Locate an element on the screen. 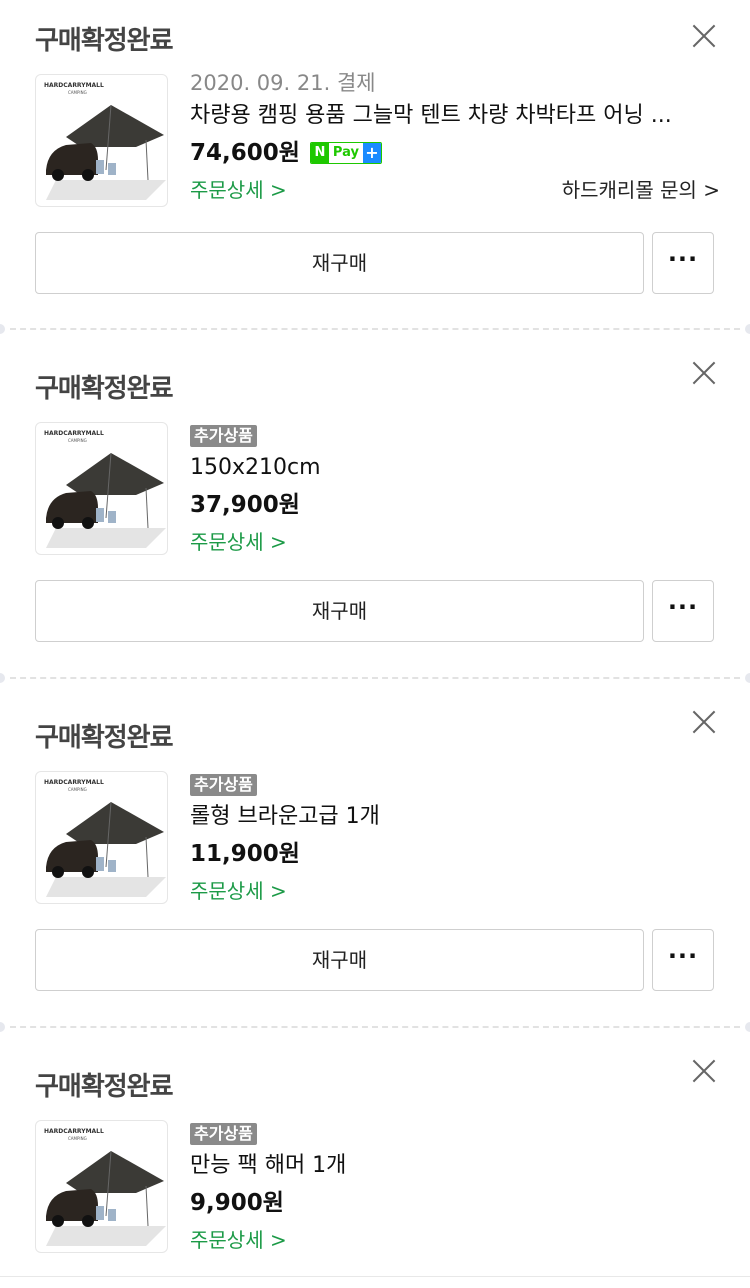 The width and height of the screenshot is (750, 1288). product-info: 추가상품 150x210cm 37,900원 주문상세 > is located at coordinates (455, 490).